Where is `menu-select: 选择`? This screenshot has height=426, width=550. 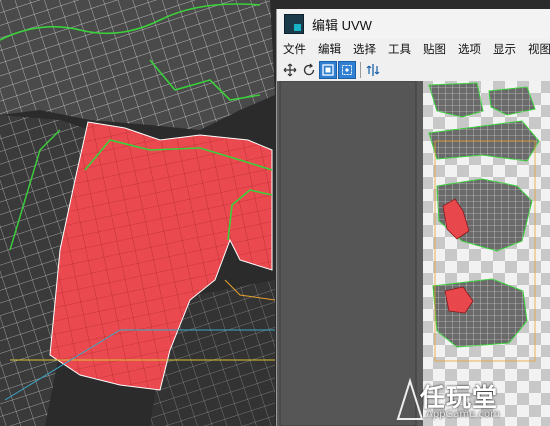 menu-select: 选择 is located at coordinates (364, 49).